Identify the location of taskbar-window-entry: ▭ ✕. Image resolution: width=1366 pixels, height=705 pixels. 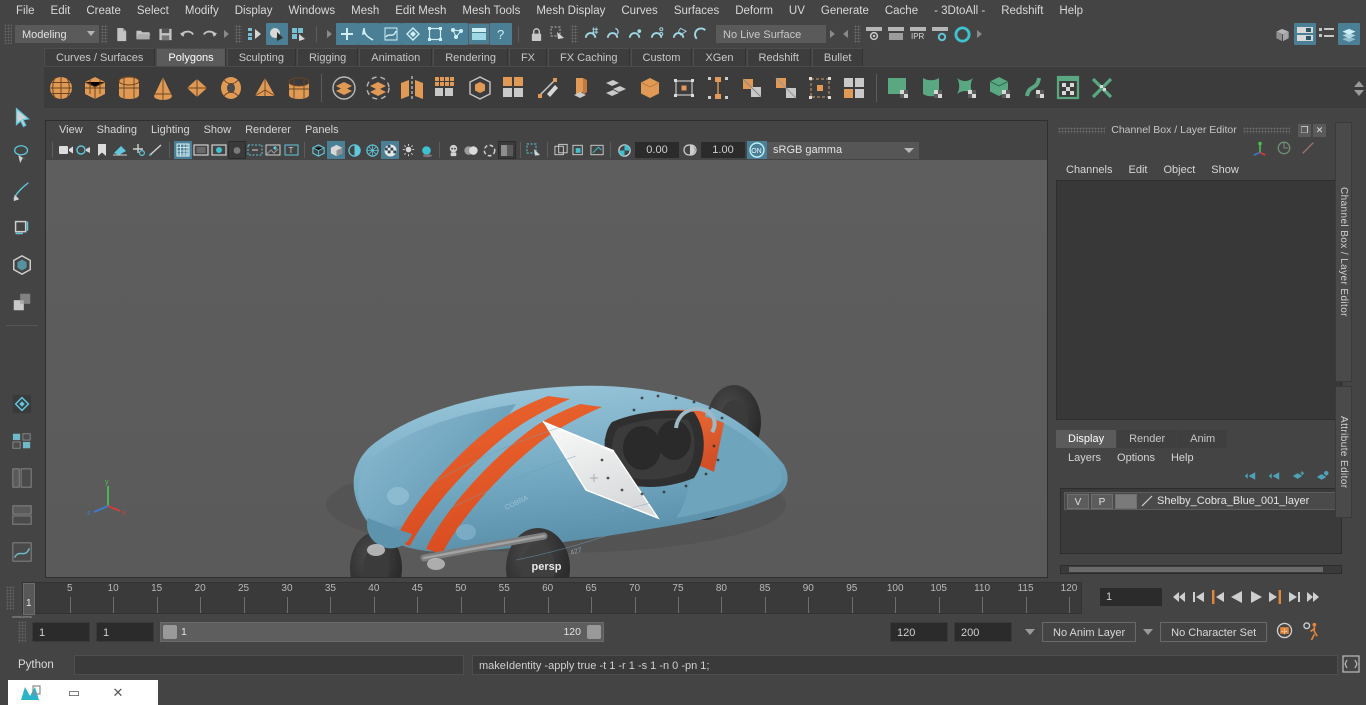
(83, 692).